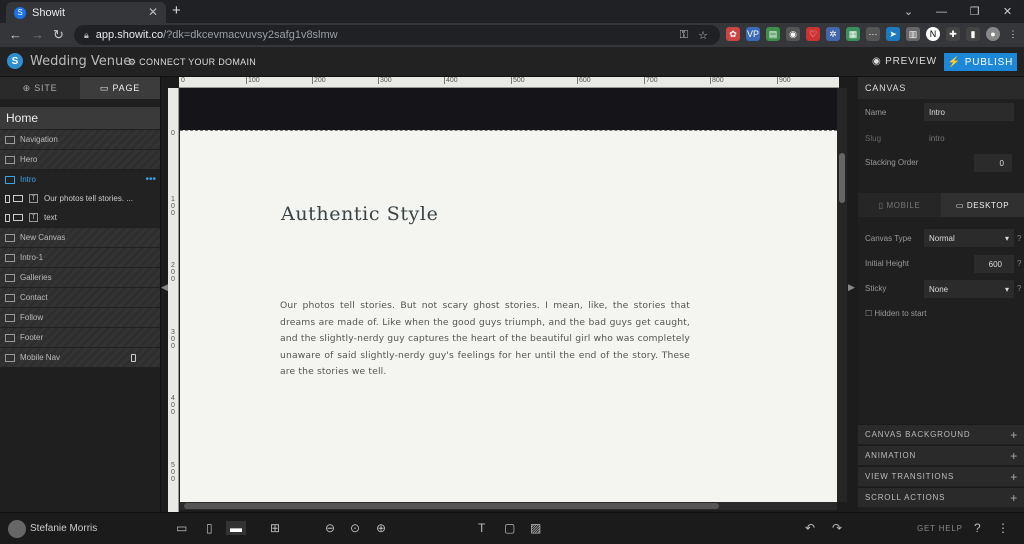 The width and height of the screenshot is (1024, 544). What do you see at coordinates (1007, 11) in the screenshot?
I see `close-window-icon: ✕` at bounding box center [1007, 11].